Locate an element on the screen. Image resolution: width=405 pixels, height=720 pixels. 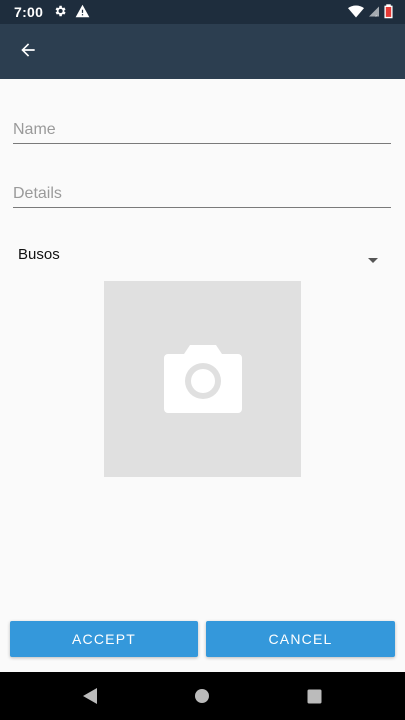
app-bar is located at coordinates (202, 51).